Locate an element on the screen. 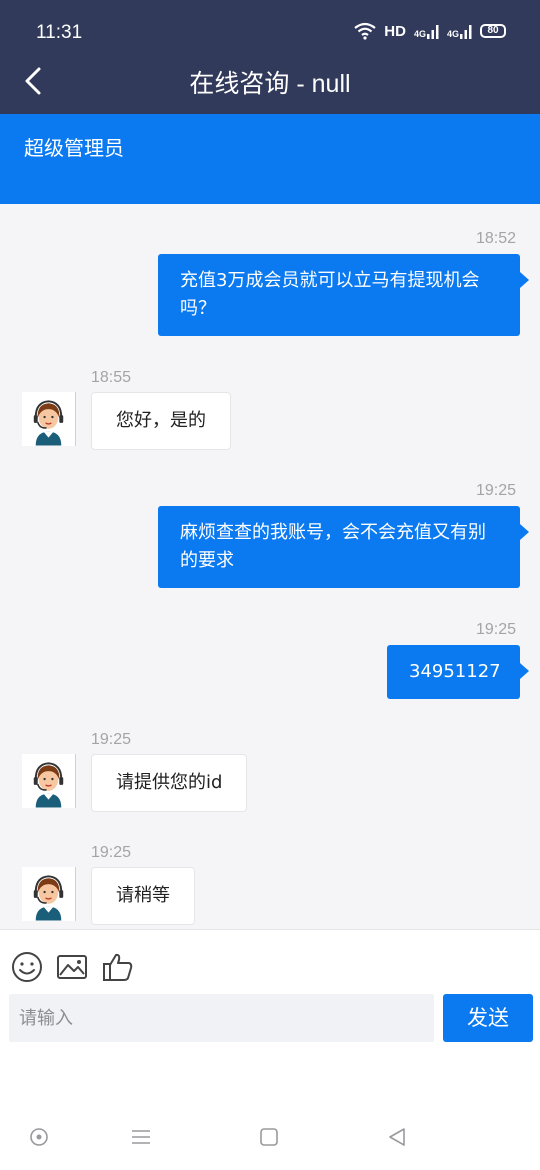 This screenshot has width=540, height=1170. incoming-message: 请提供您的id is located at coordinates (169, 783).